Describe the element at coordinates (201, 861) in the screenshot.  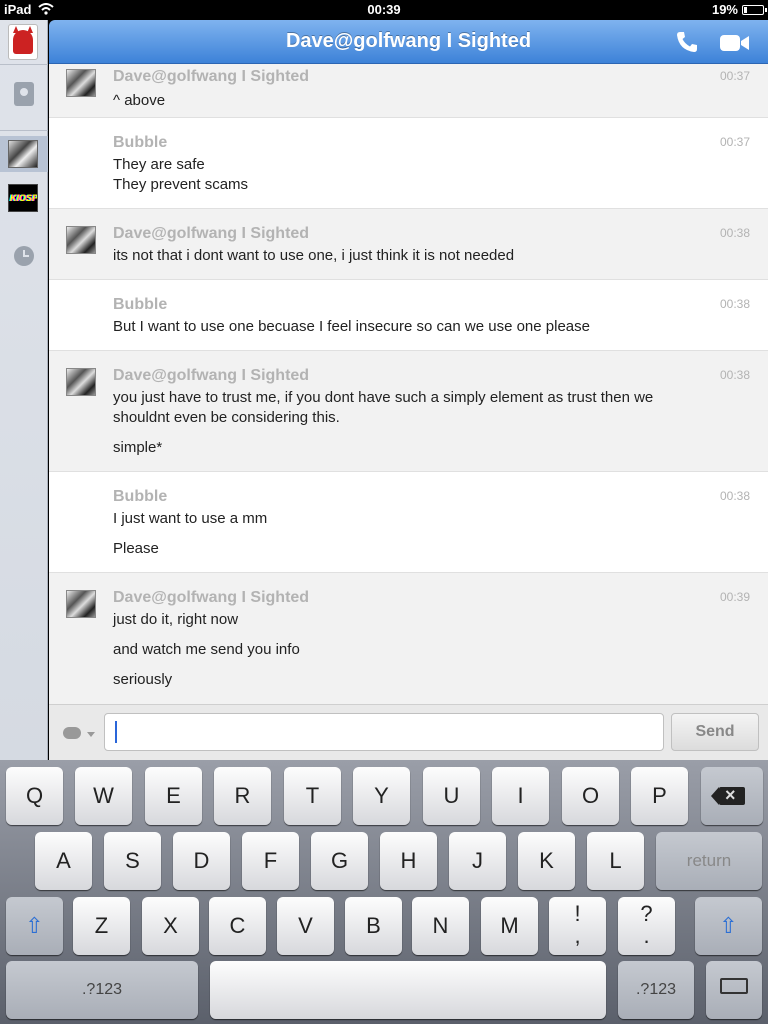
I see `key-d: D` at that location.